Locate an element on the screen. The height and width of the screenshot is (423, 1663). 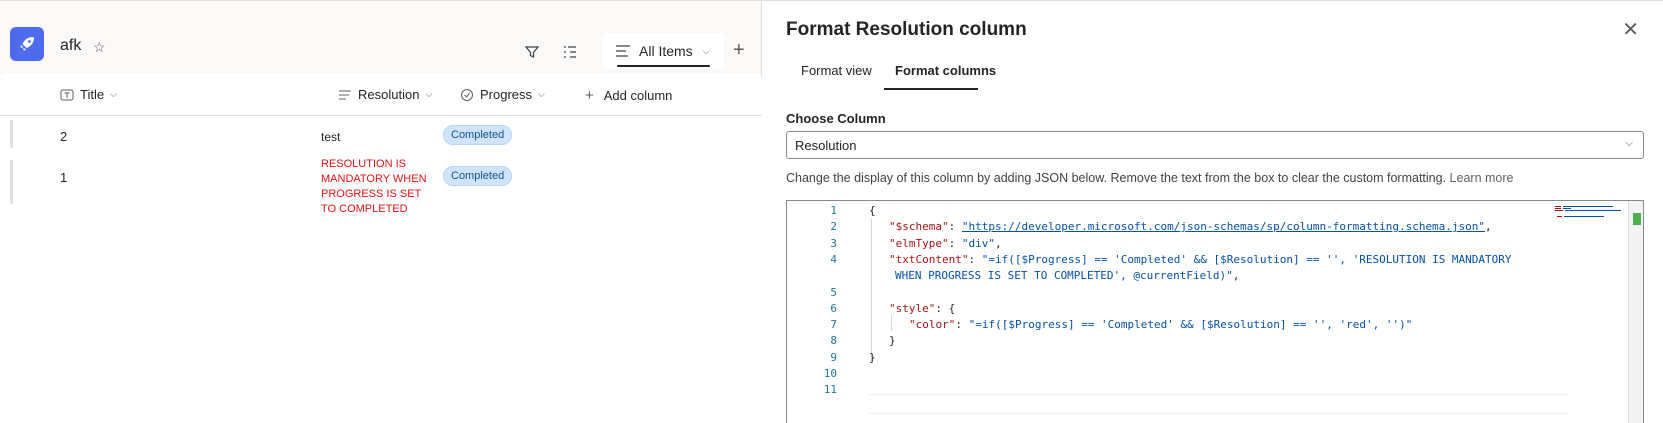
cell-resolution: test is located at coordinates (331, 137).